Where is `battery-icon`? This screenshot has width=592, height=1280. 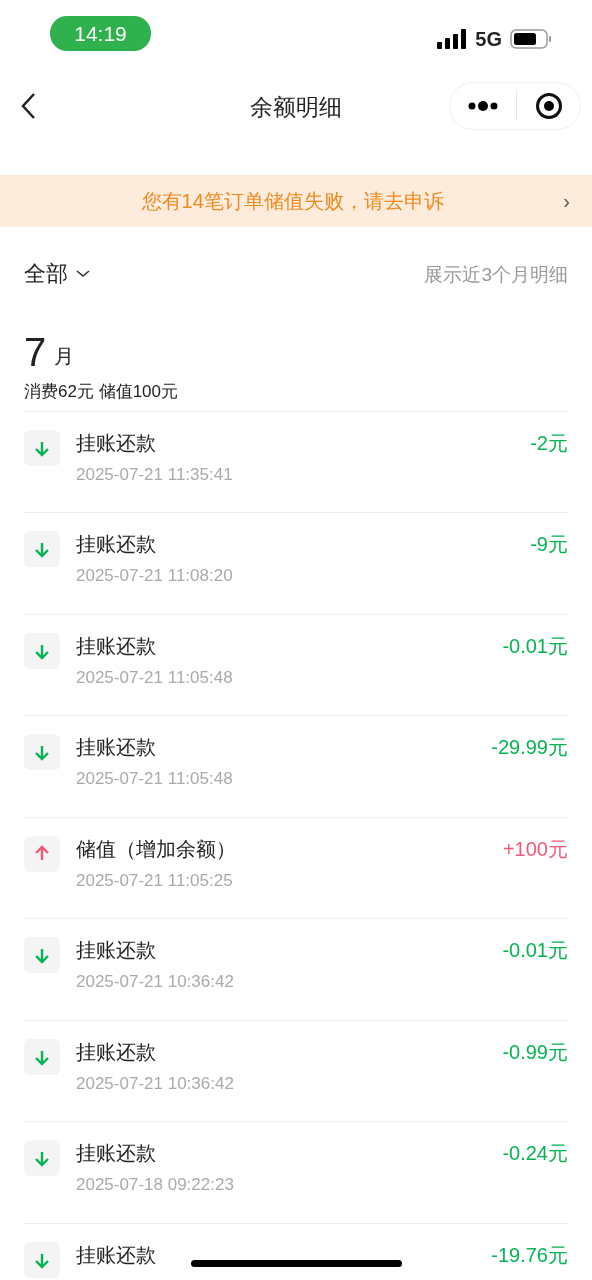 battery-icon is located at coordinates (531, 39).